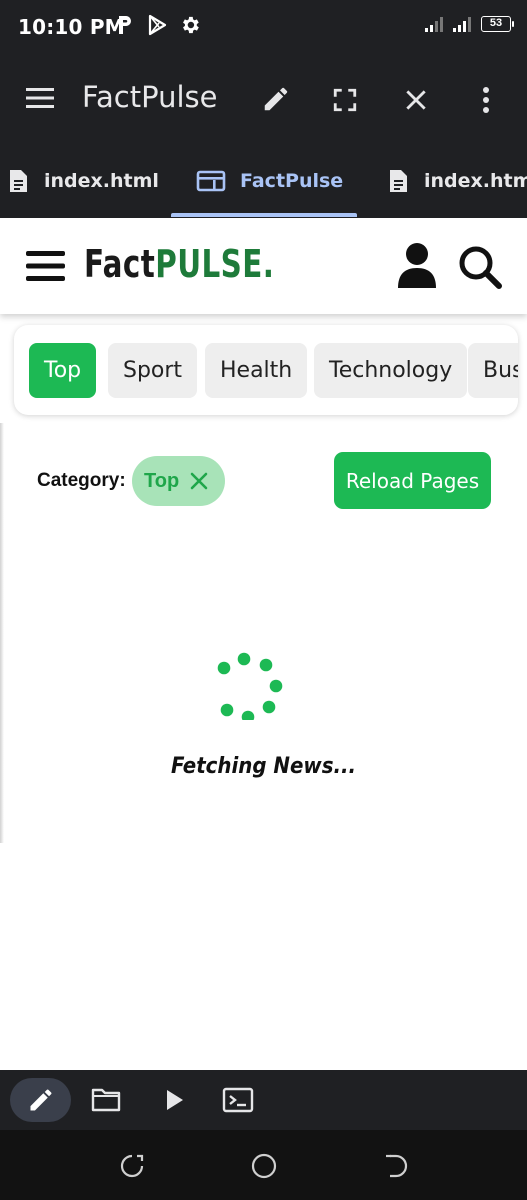  What do you see at coordinates (250, 686) in the screenshot?
I see `loading-spinner-icon` at bounding box center [250, 686].